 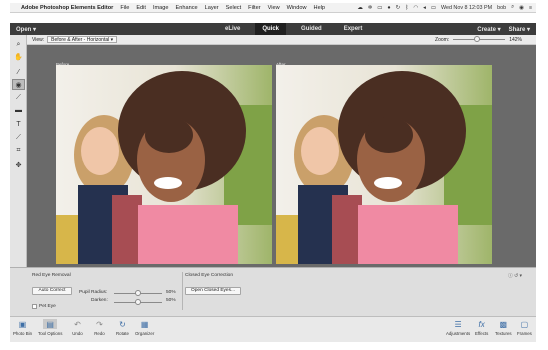 I want to click on effects-icon: fx, so click(x=481, y=324).